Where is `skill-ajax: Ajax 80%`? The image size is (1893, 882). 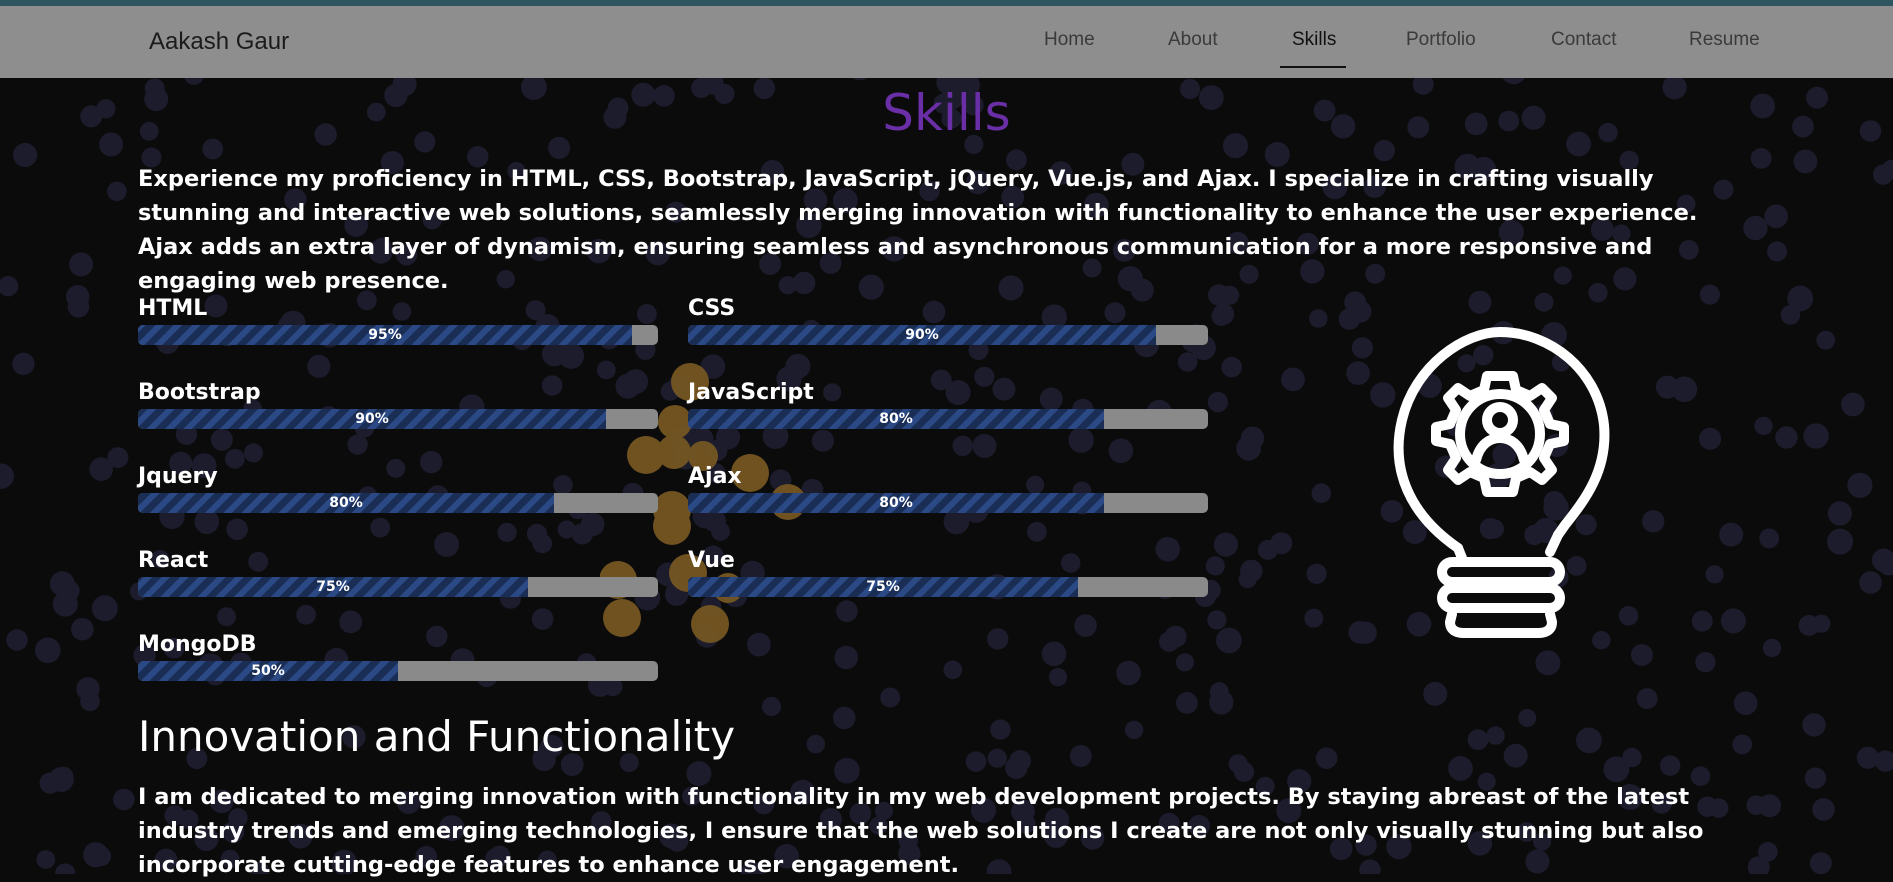
skill-ajax: Ajax 80% is located at coordinates (948, 488).